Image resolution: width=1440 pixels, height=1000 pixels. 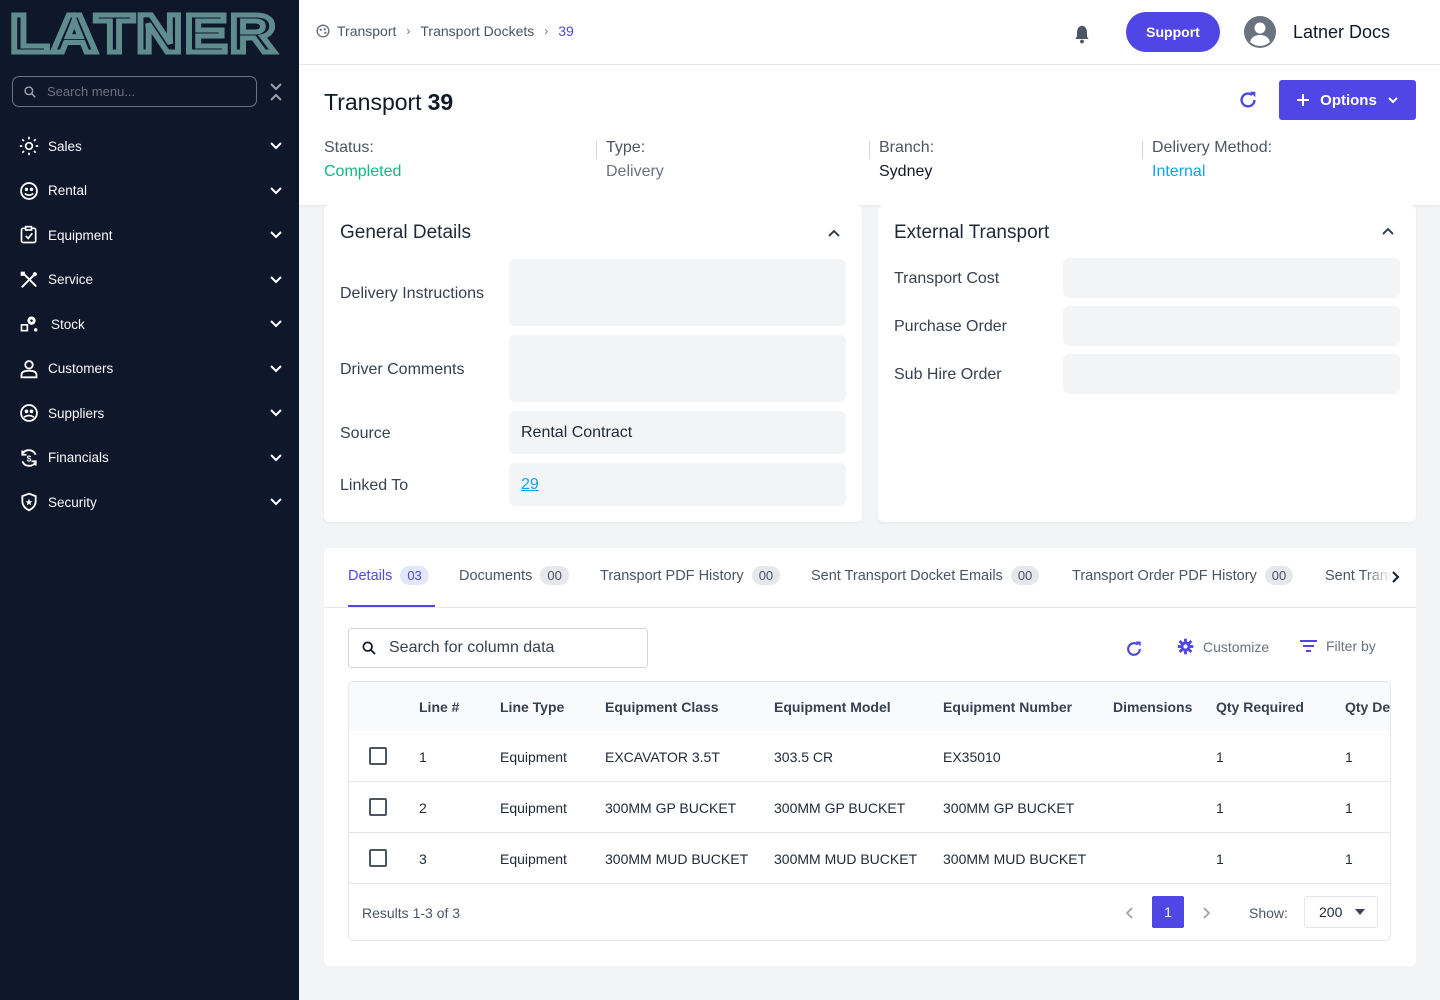 What do you see at coordinates (374, 485) in the screenshot?
I see `field-label: Linked To` at bounding box center [374, 485].